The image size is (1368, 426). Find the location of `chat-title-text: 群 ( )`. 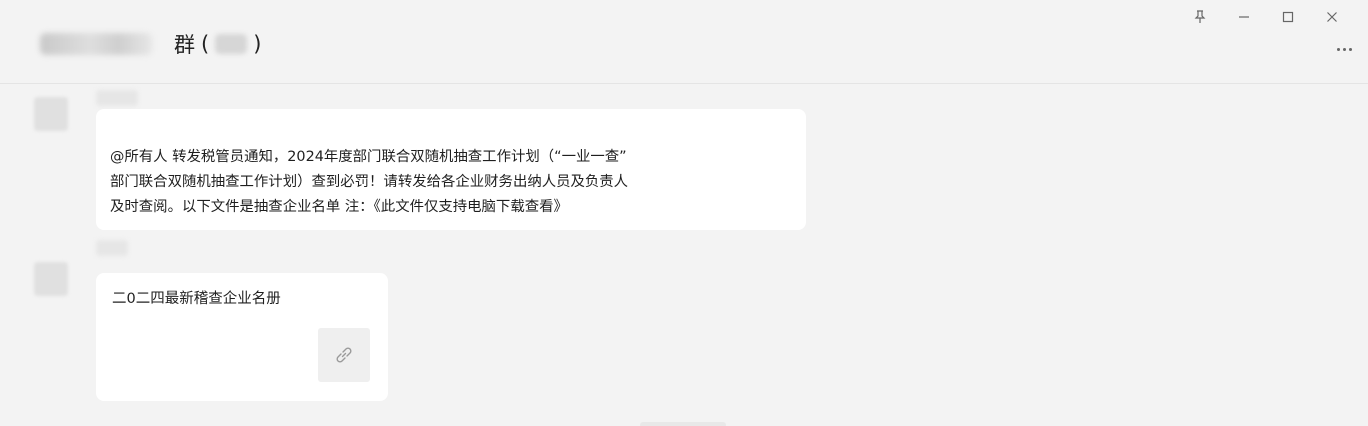

chat-title-text: 群 ( ) is located at coordinates (217, 44).